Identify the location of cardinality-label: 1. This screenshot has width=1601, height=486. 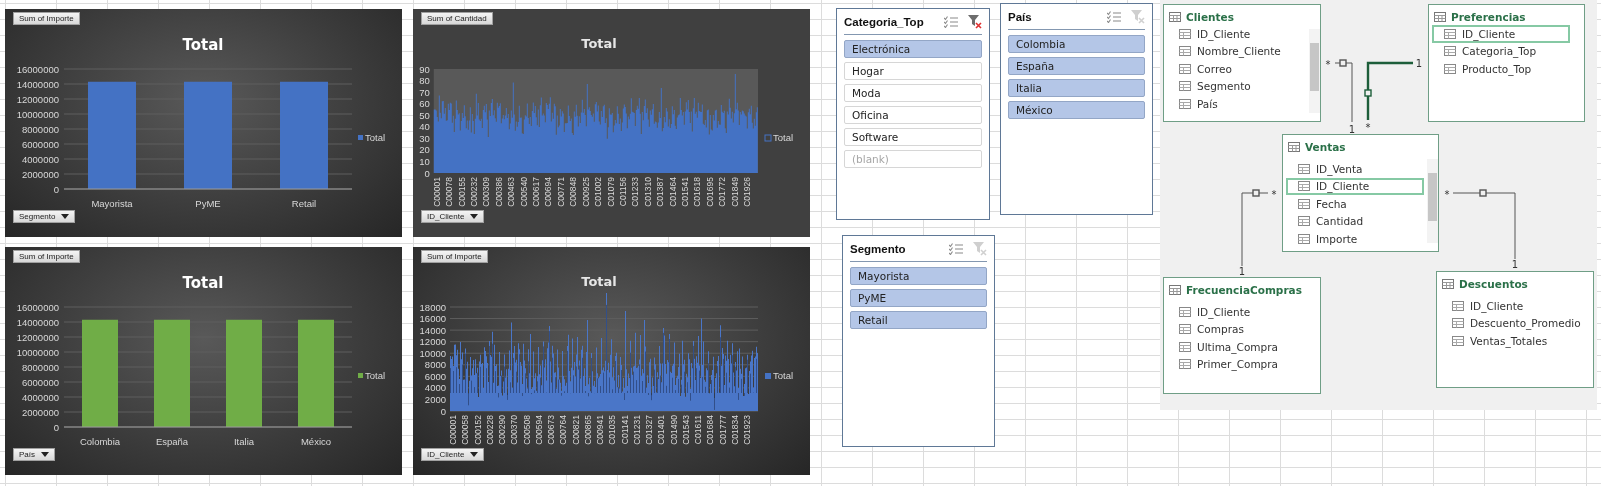
(1419, 63).